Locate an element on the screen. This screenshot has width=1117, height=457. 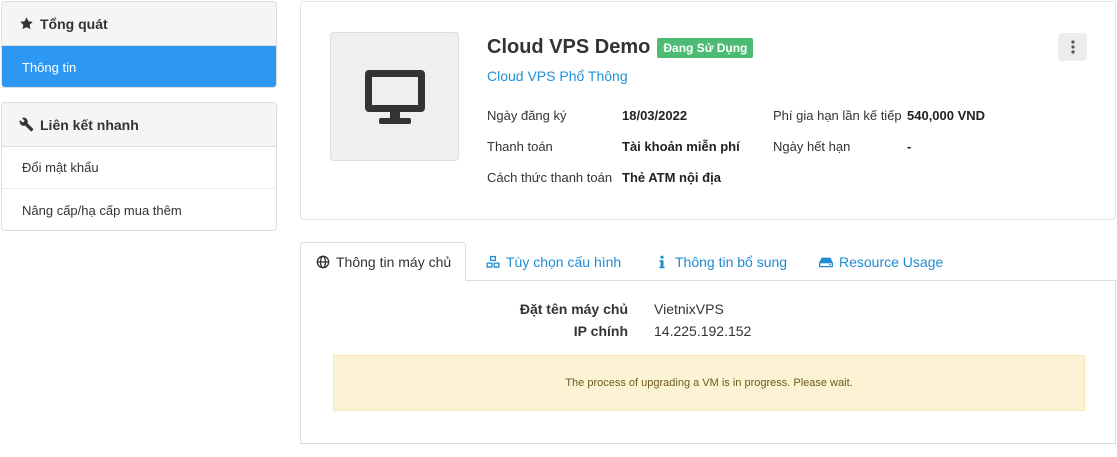
renewal-fee-label: Phí gia hạn lần kế tiếp is located at coordinates (837, 115).